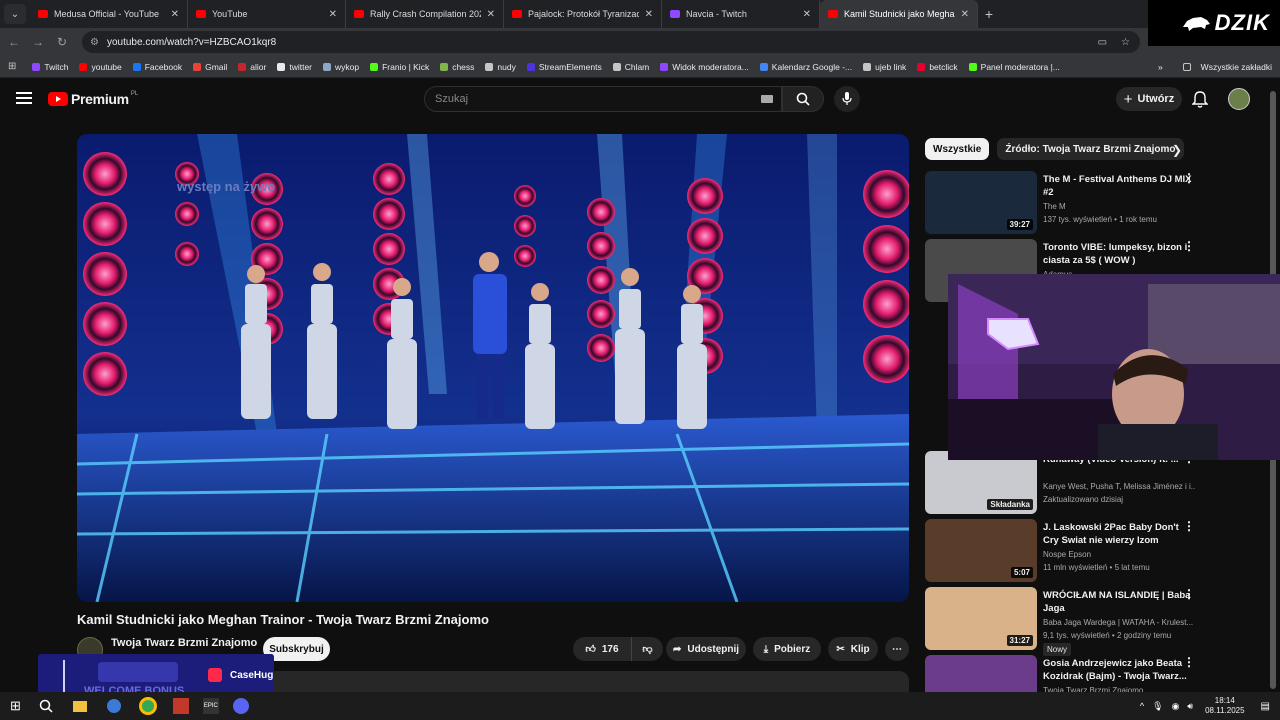 This screenshot has width=1280, height=720. I want to click on bookmark-item: wykop, so click(341, 67).